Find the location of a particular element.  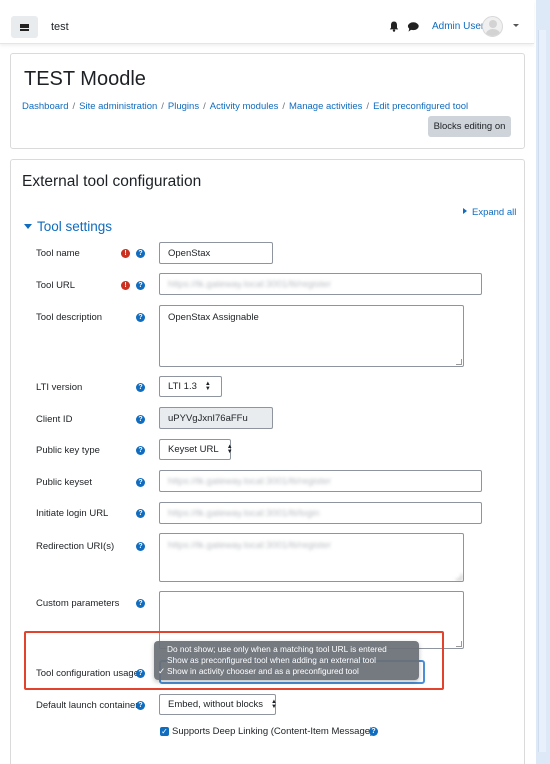

custom-parameters-label: Custom parameters is located at coordinates (78, 603).